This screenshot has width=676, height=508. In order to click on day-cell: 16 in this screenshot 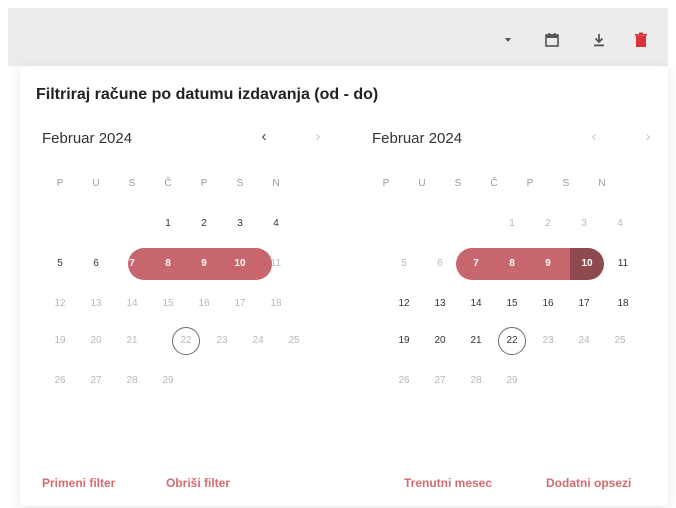, I will do `click(548, 304)`.